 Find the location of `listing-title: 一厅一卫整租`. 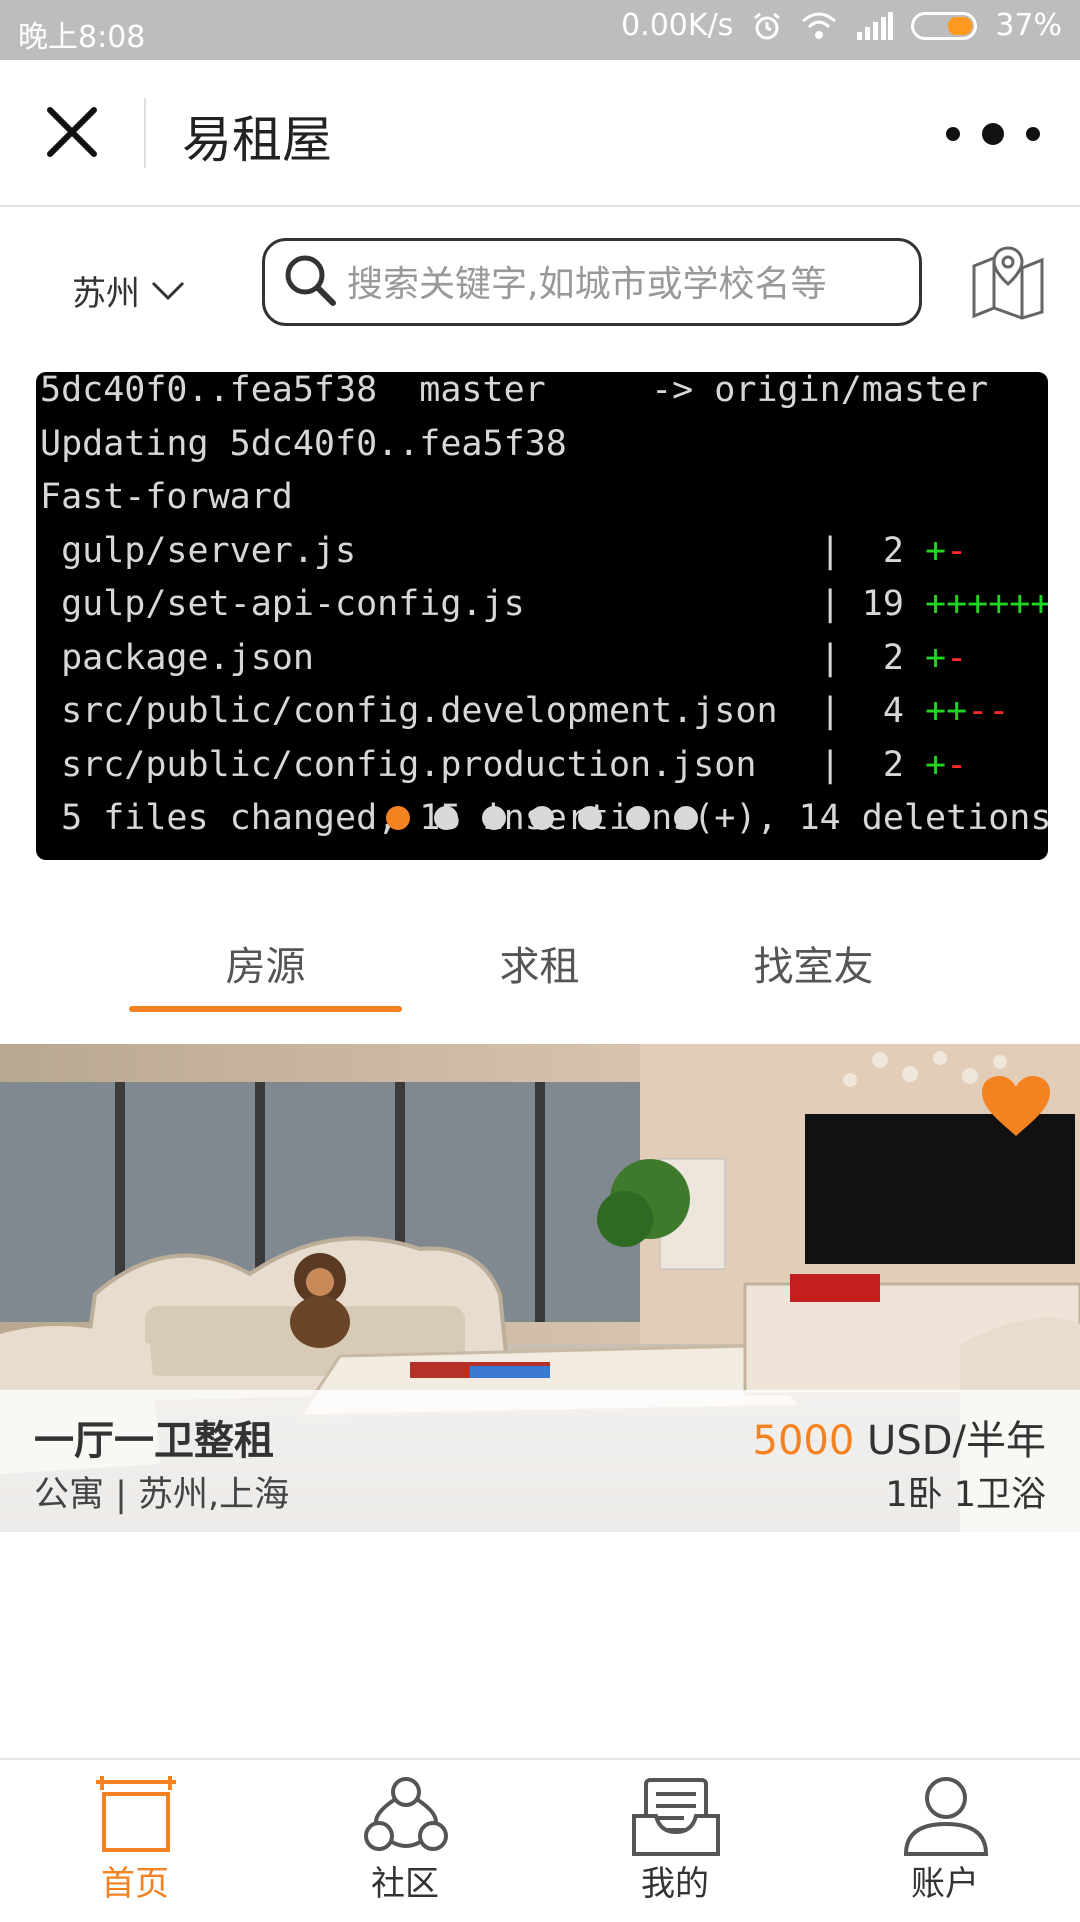

listing-title: 一厅一卫整租 is located at coordinates (154, 1441).